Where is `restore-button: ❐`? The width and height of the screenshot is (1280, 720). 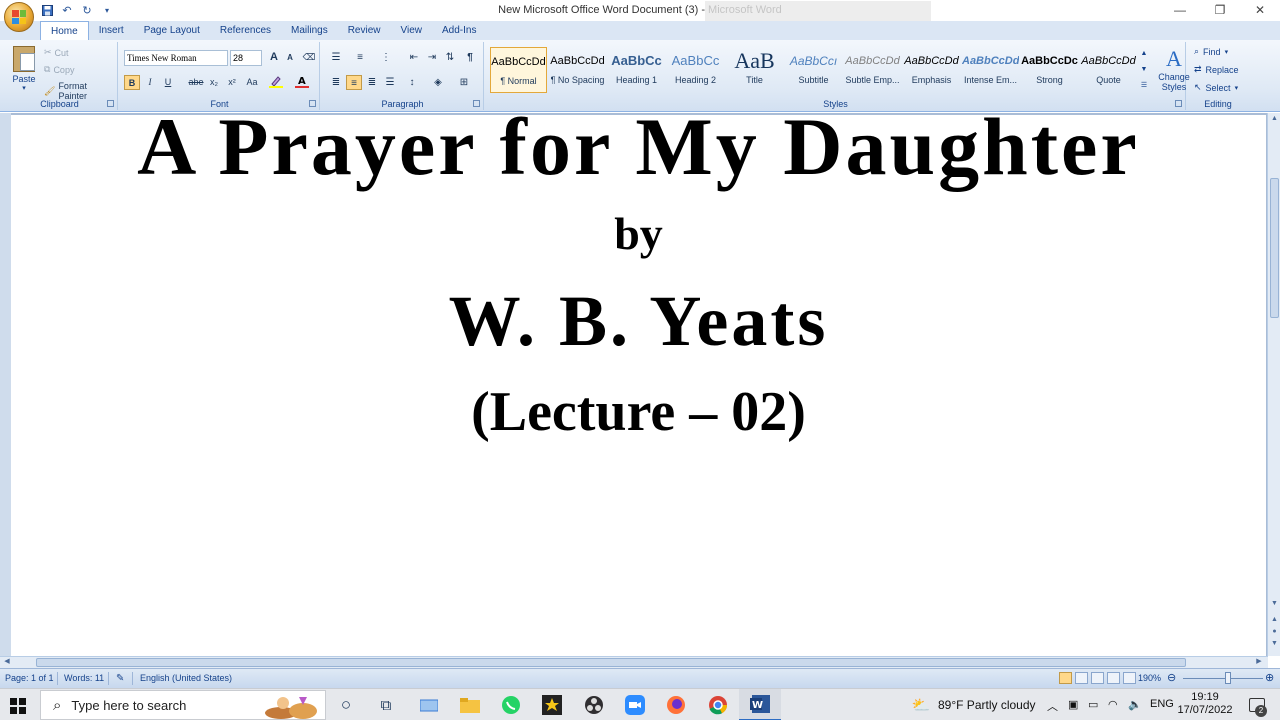
restore-button: ❐ is located at coordinates (1220, 10).